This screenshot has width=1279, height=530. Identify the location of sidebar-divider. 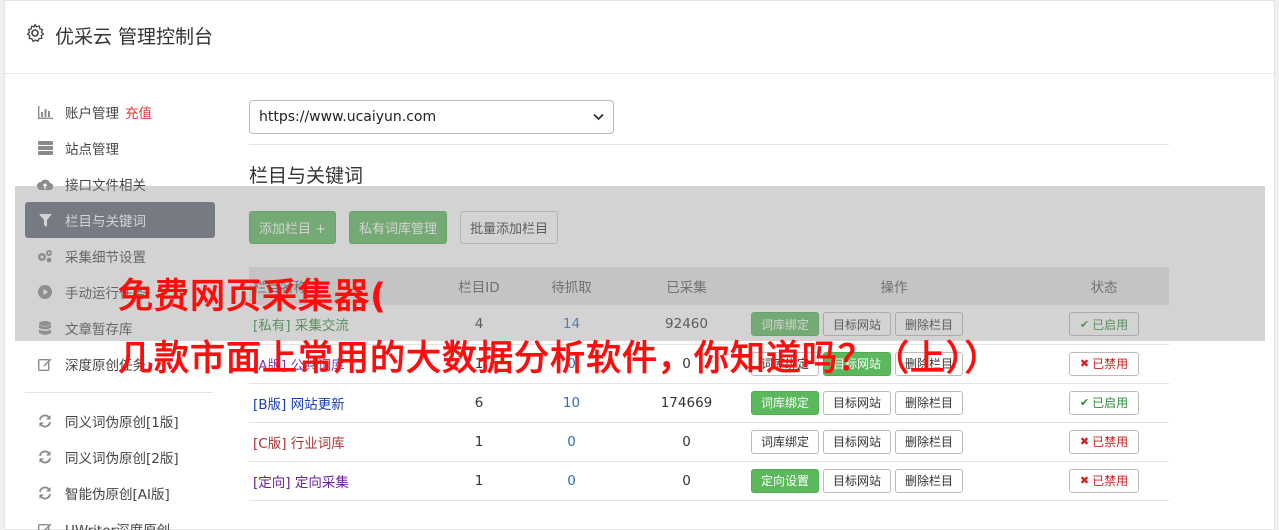
(119, 392).